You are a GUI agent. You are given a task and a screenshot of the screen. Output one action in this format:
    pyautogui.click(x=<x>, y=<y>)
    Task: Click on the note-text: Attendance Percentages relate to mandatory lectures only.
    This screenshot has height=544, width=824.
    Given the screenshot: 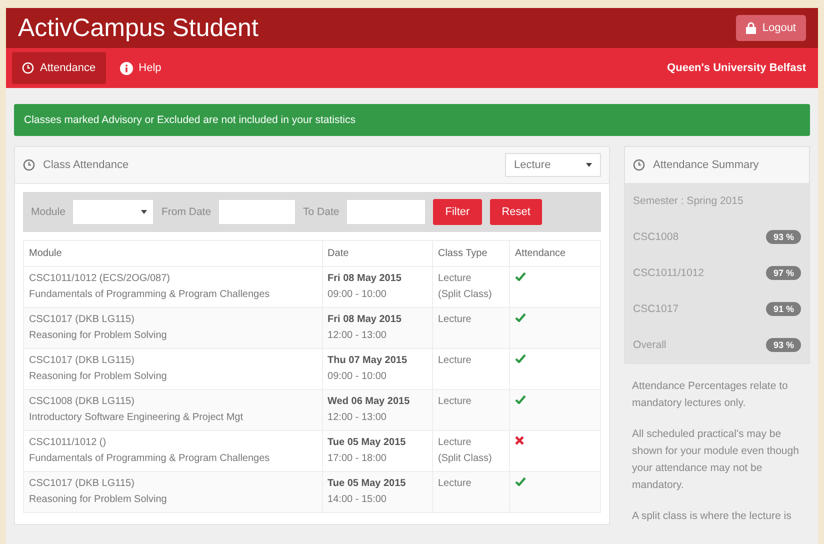 What is the action you would take?
    pyautogui.click(x=710, y=395)
    